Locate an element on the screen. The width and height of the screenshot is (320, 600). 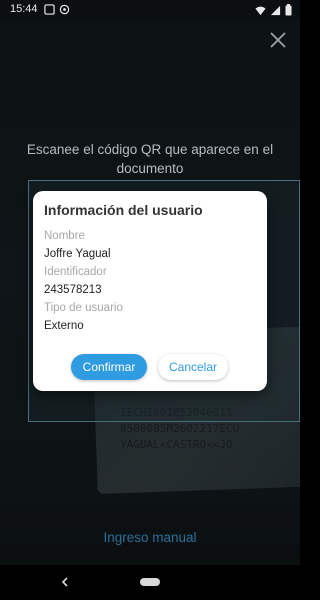
manual-entry-link: Ingreso manual is located at coordinates (150, 537).